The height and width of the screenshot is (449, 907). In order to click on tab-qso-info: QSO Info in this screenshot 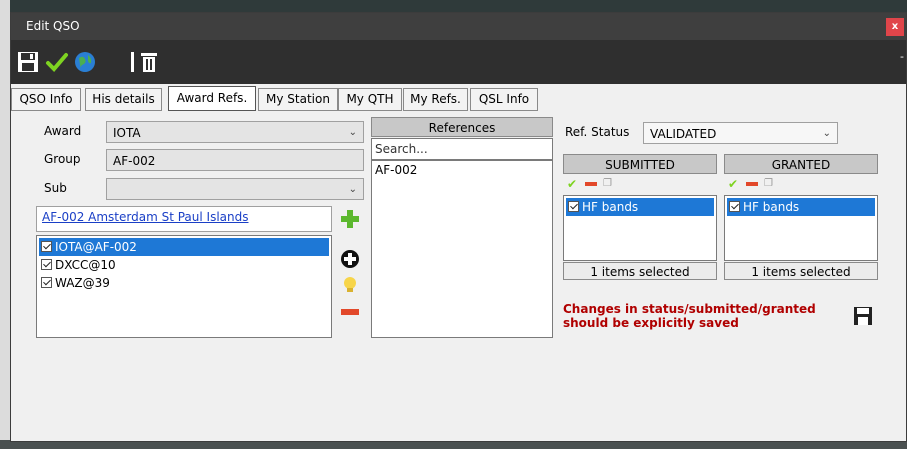, I will do `click(46, 99)`.